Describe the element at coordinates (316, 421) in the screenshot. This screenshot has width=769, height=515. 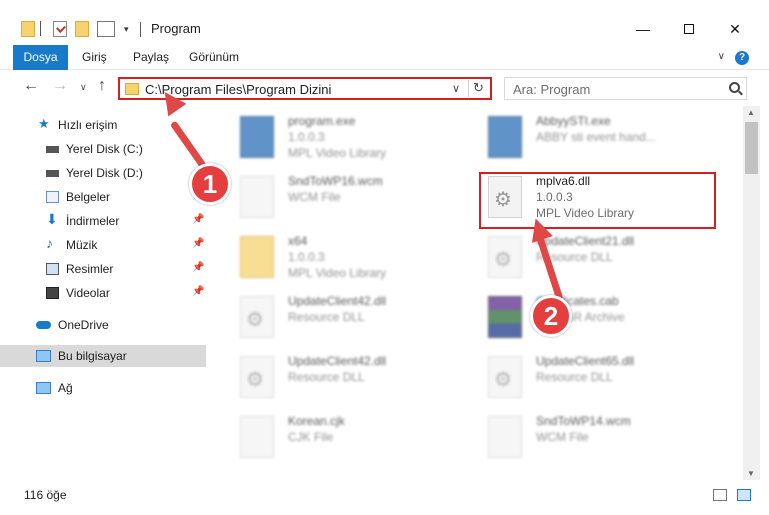
I see `file-name: Korean.cjk` at that location.